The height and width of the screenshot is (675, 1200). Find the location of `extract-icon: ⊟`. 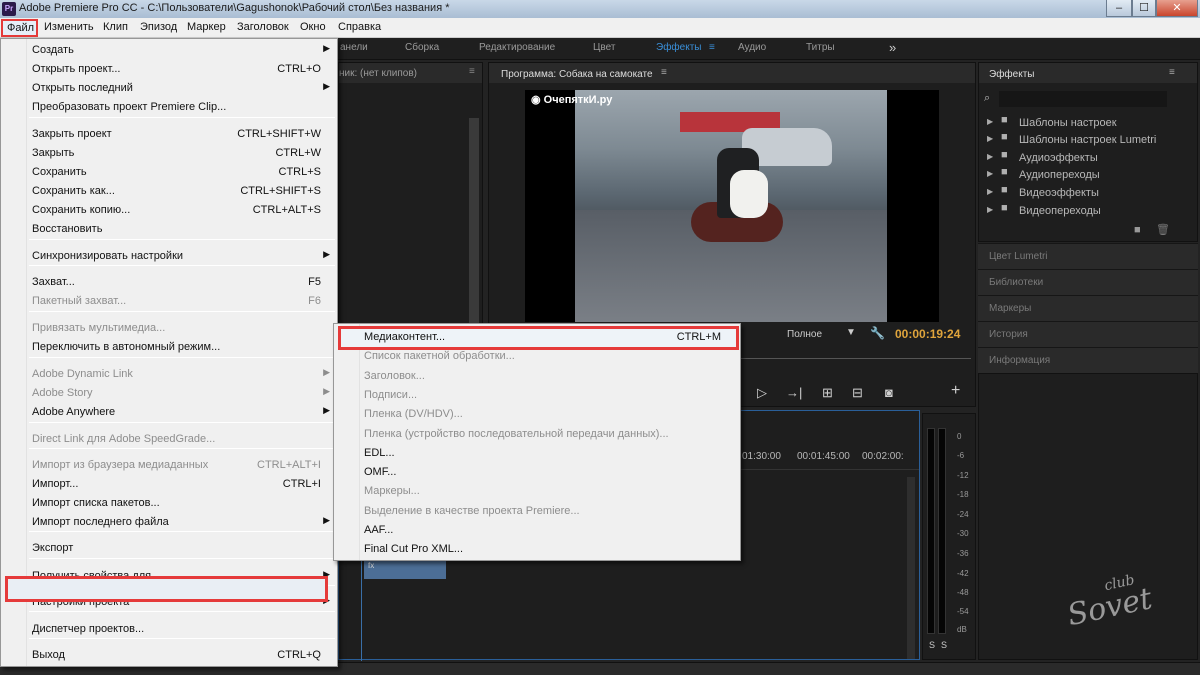

extract-icon: ⊟ is located at coordinates (857, 393).